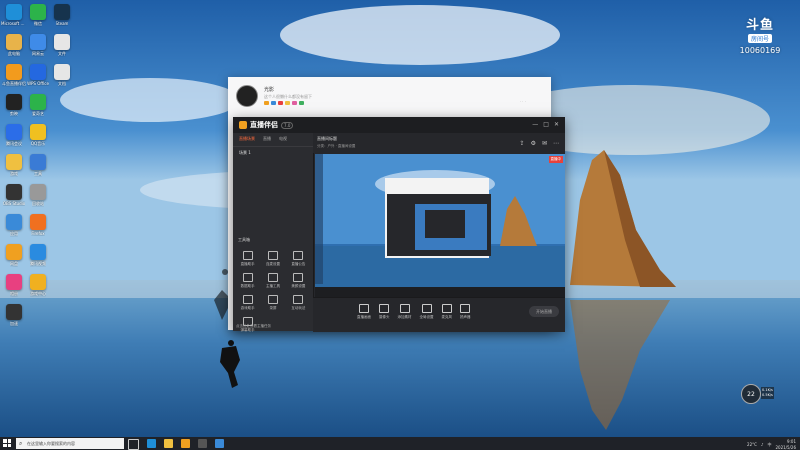 The height and width of the screenshot is (450, 800). I want to click on desktop-icon: 游戏中心, so click(38, 285).